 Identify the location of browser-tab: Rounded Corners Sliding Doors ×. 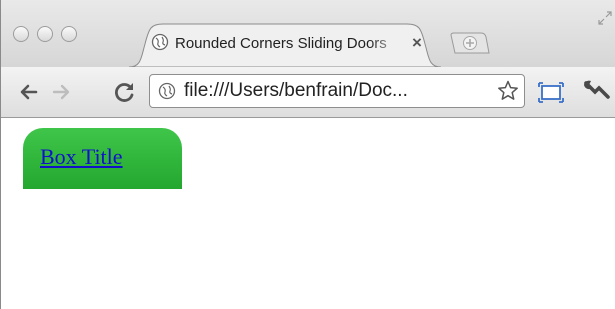
(285, 45).